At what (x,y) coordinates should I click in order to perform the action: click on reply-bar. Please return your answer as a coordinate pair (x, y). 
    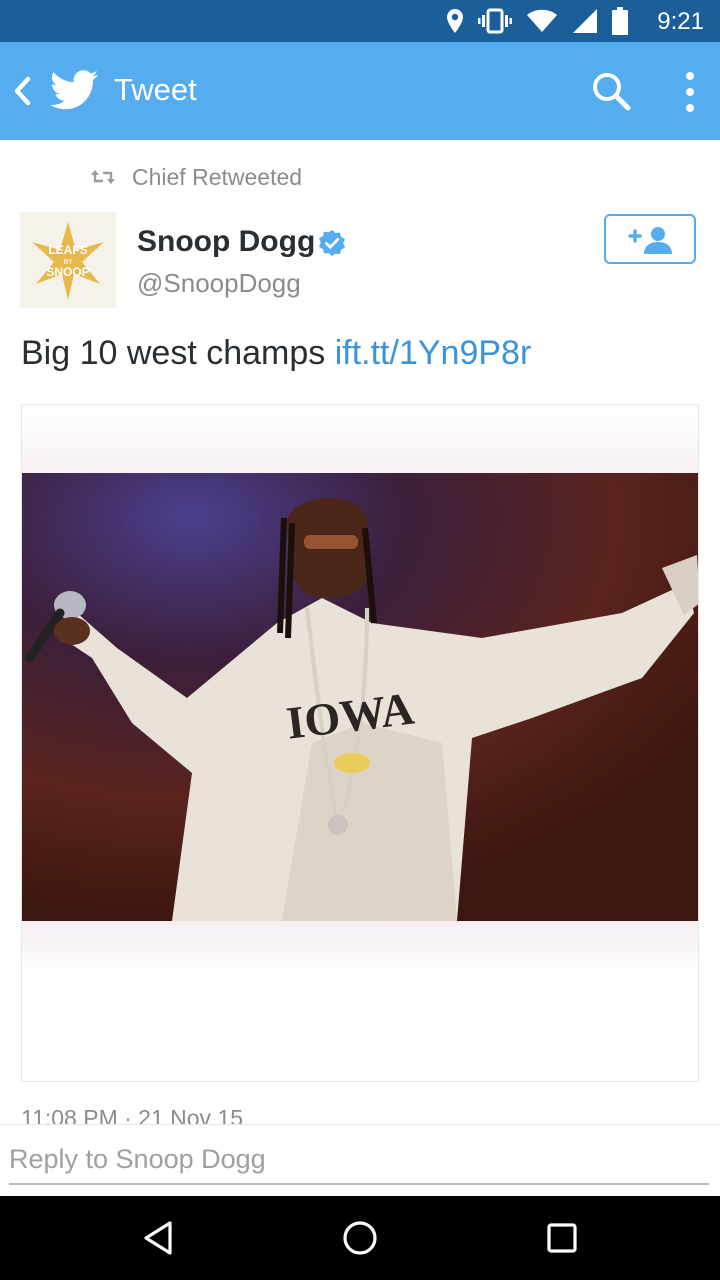
    Looking at the image, I should click on (360, 1160).